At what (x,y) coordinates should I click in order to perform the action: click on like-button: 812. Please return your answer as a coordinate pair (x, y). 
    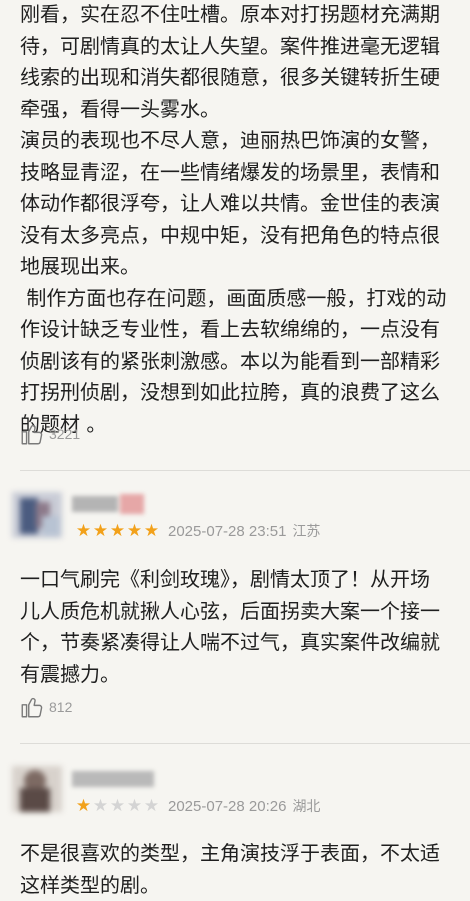
    Looking at the image, I should click on (45, 707).